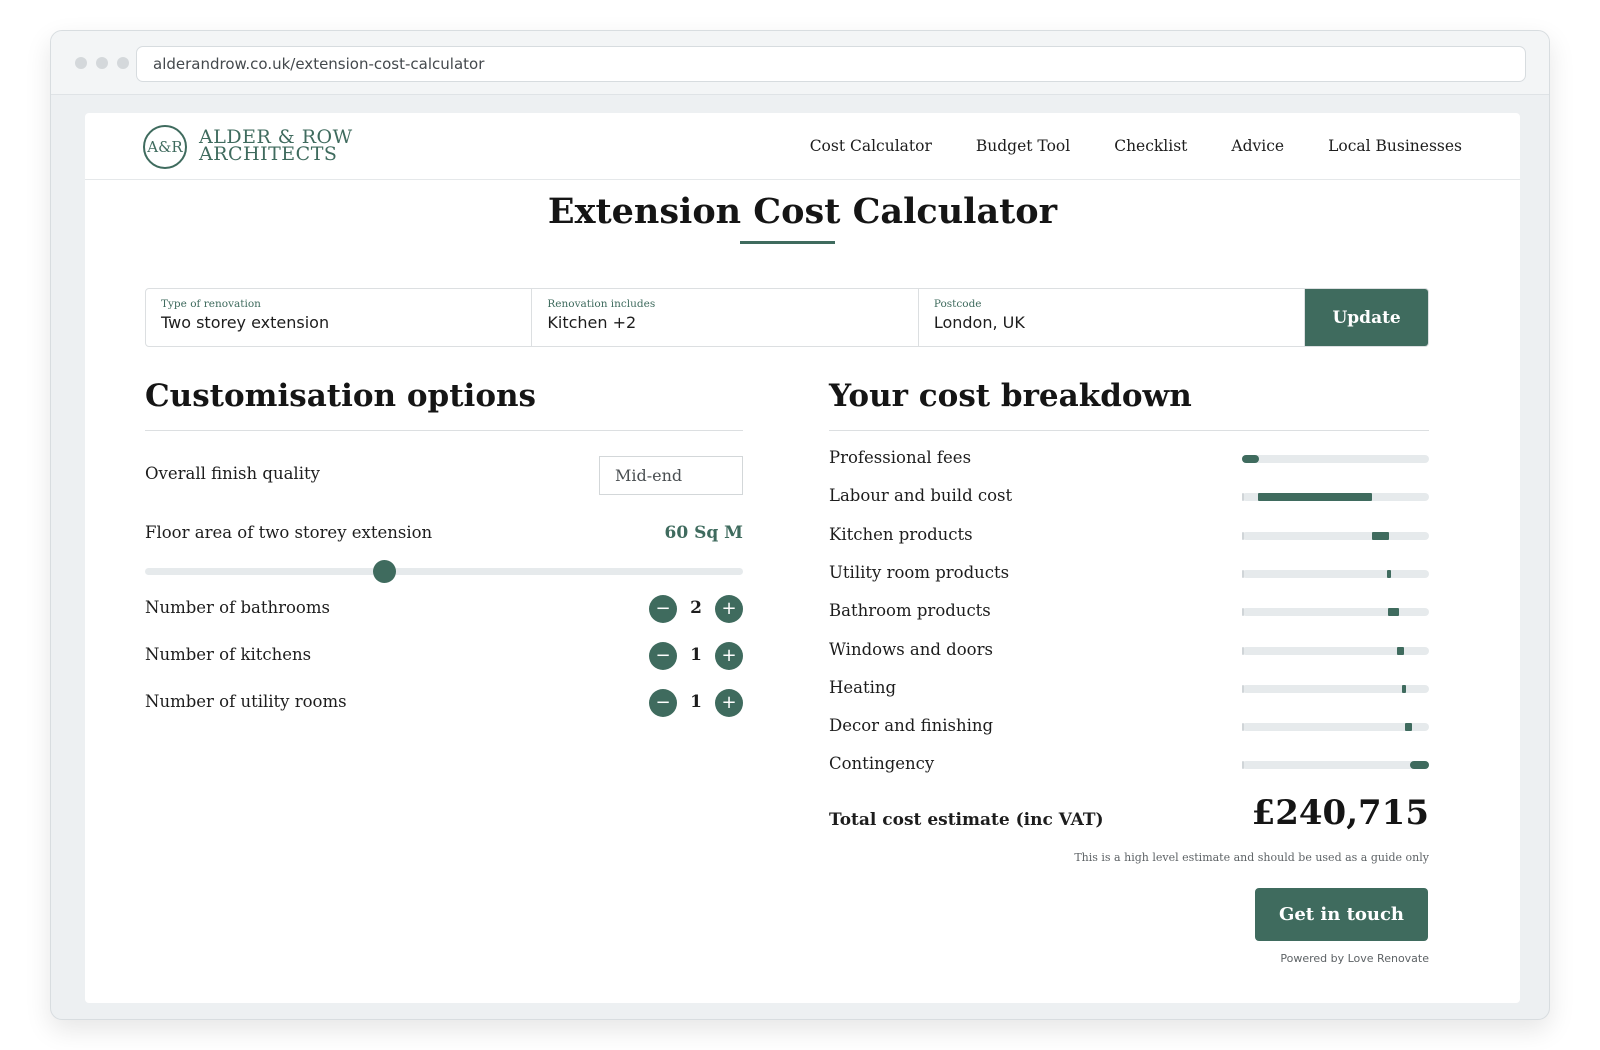 The height and width of the screenshot is (1050, 1600). I want to click on decrease-bathrooms-button: −, so click(663, 609).